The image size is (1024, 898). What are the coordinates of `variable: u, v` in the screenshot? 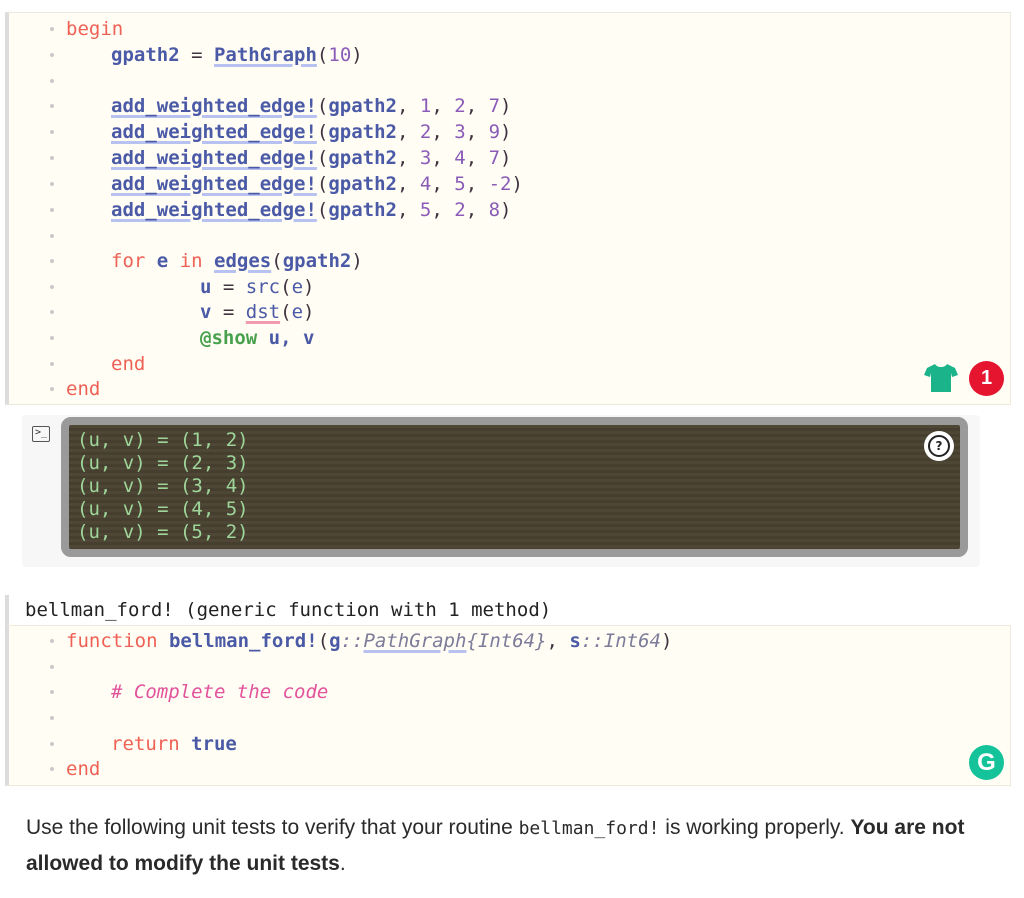 It's located at (291, 338).